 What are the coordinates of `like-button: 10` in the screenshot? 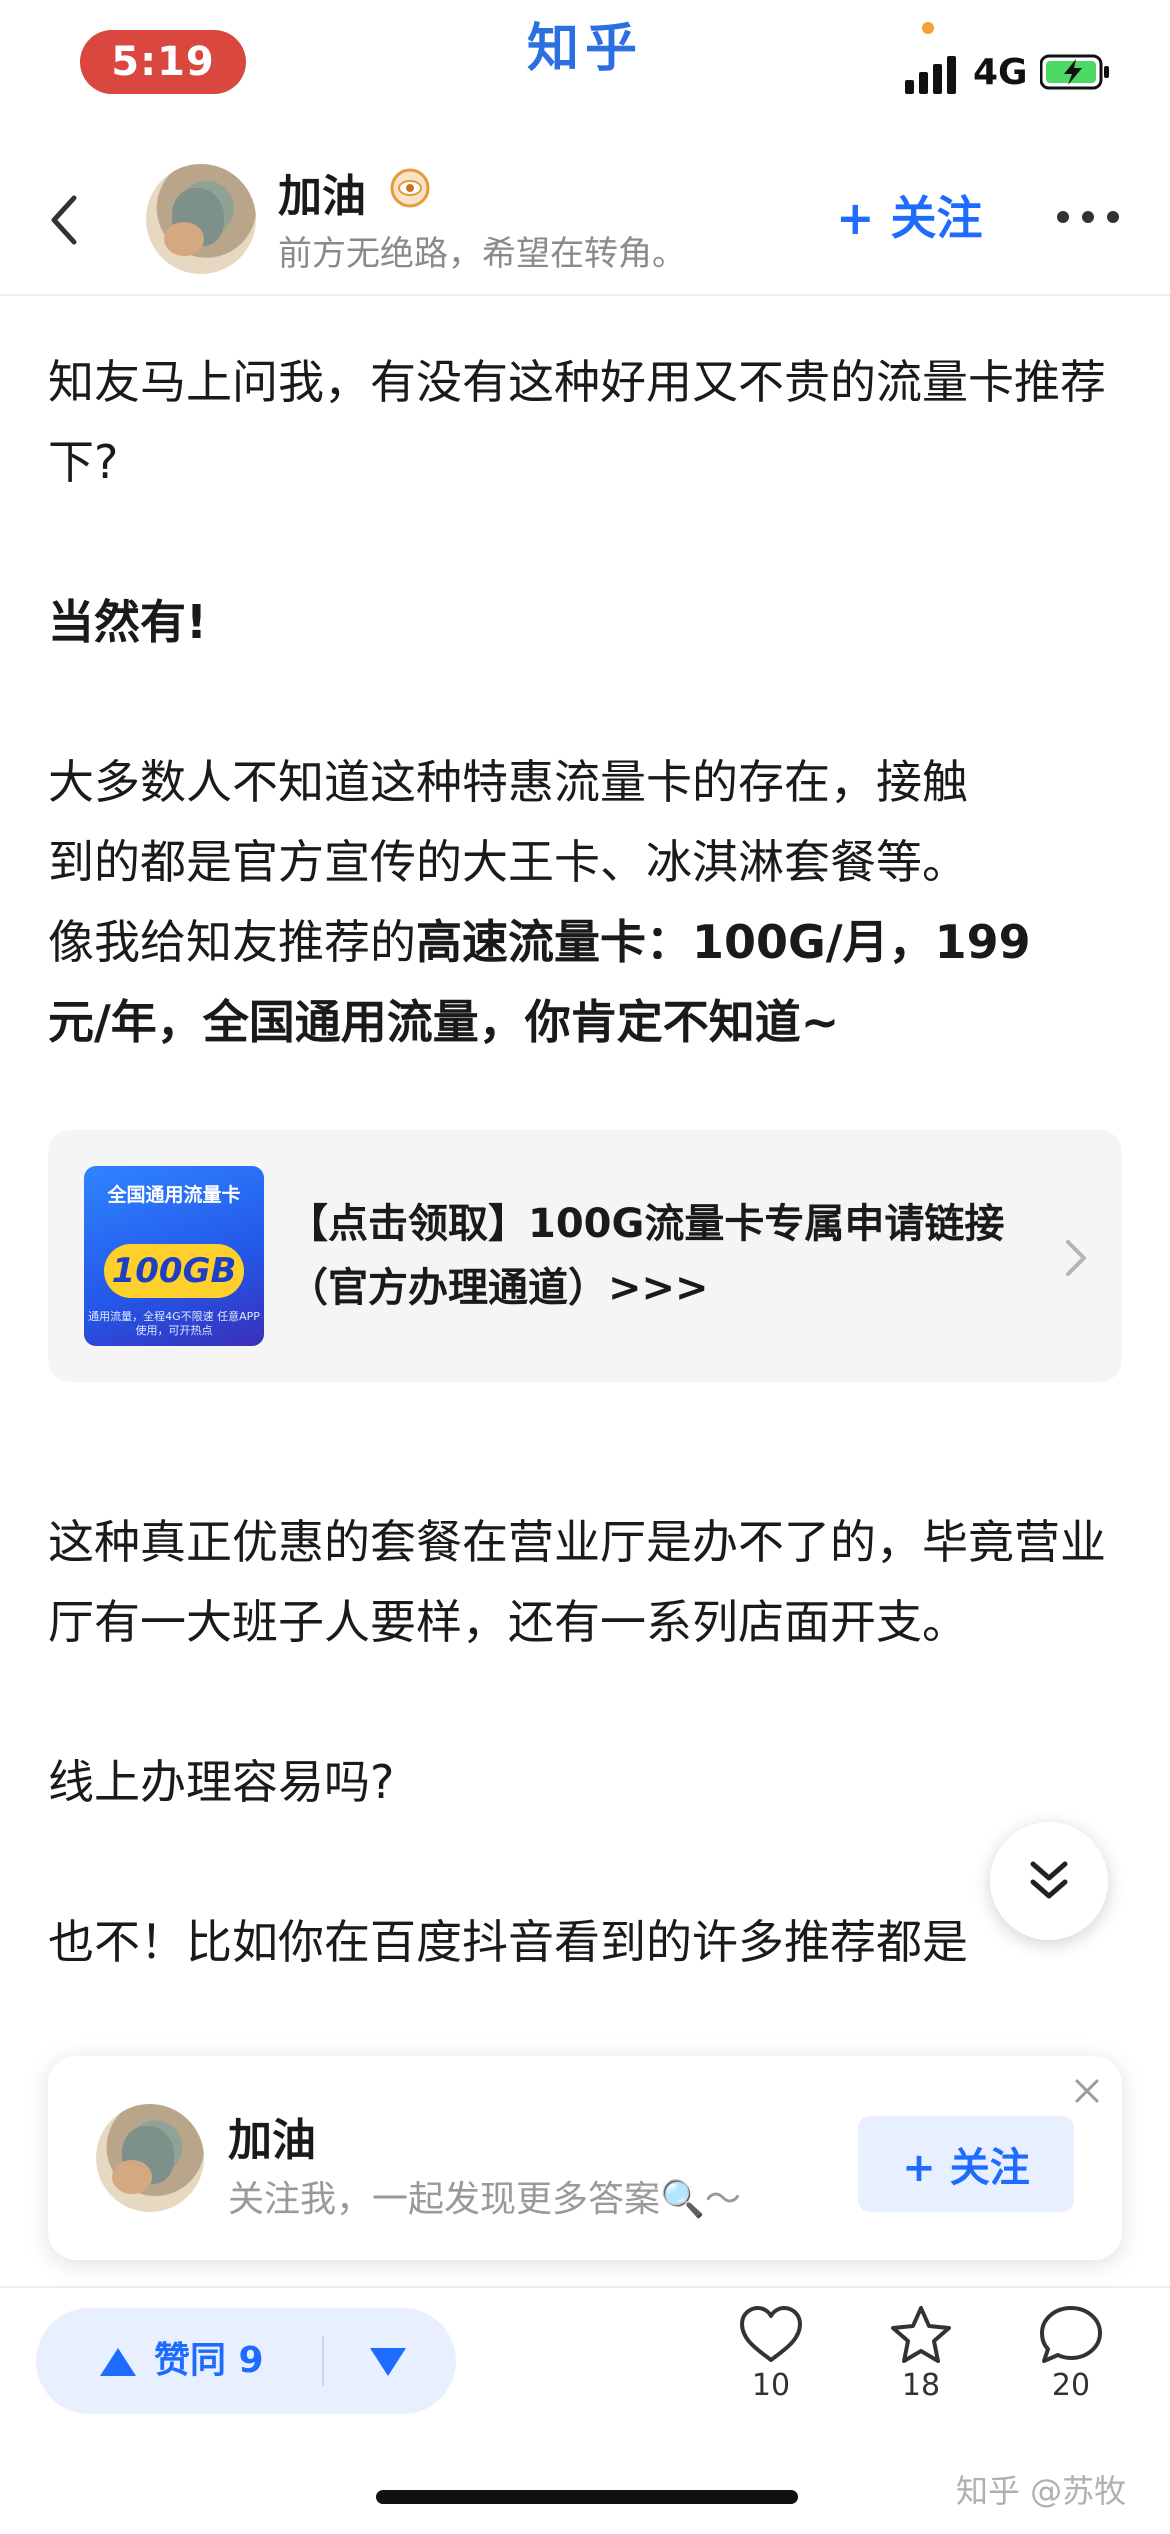 It's located at (771, 2353).